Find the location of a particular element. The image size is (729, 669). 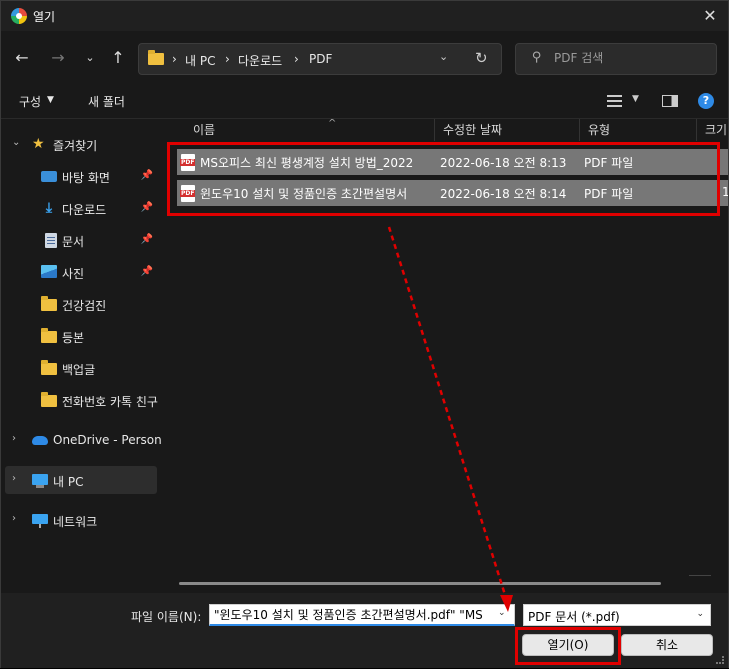

resize-grip-icon is located at coordinates (720, 660).